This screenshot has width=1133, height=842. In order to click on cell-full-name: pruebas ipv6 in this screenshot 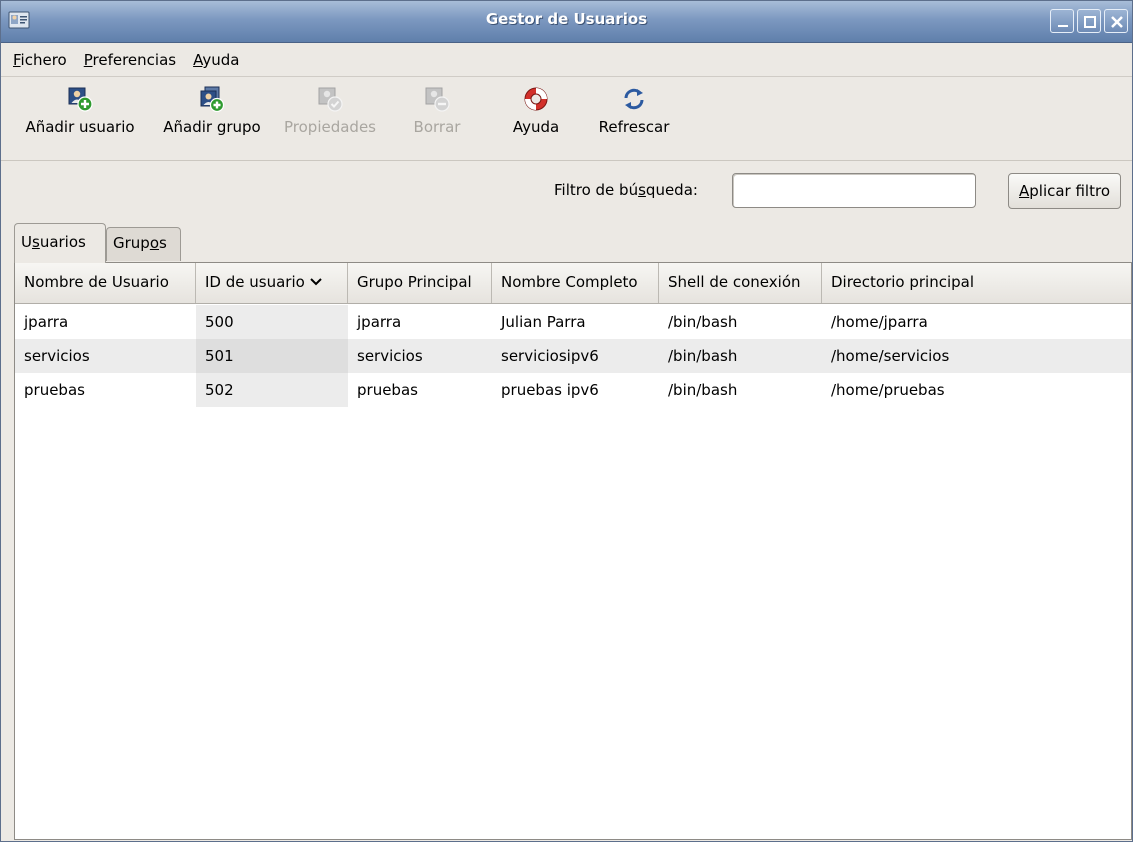, I will do `click(550, 390)`.